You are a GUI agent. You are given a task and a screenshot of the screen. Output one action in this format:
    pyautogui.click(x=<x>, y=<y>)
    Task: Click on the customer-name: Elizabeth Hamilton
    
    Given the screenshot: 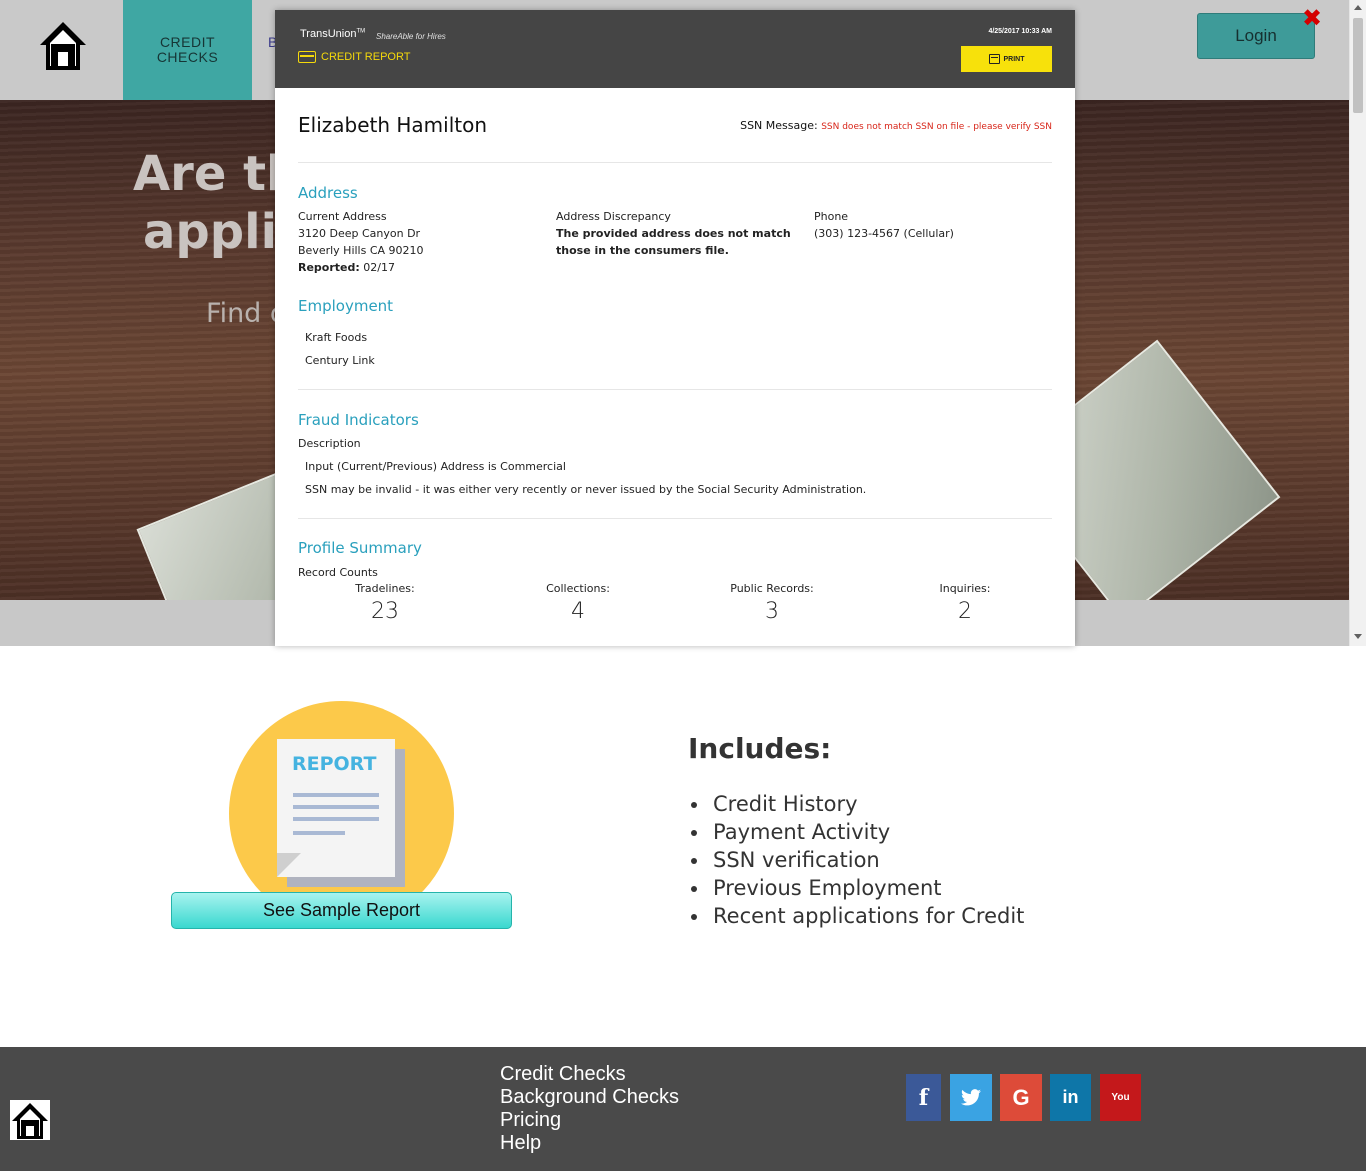 What is the action you would take?
    pyautogui.click(x=393, y=125)
    